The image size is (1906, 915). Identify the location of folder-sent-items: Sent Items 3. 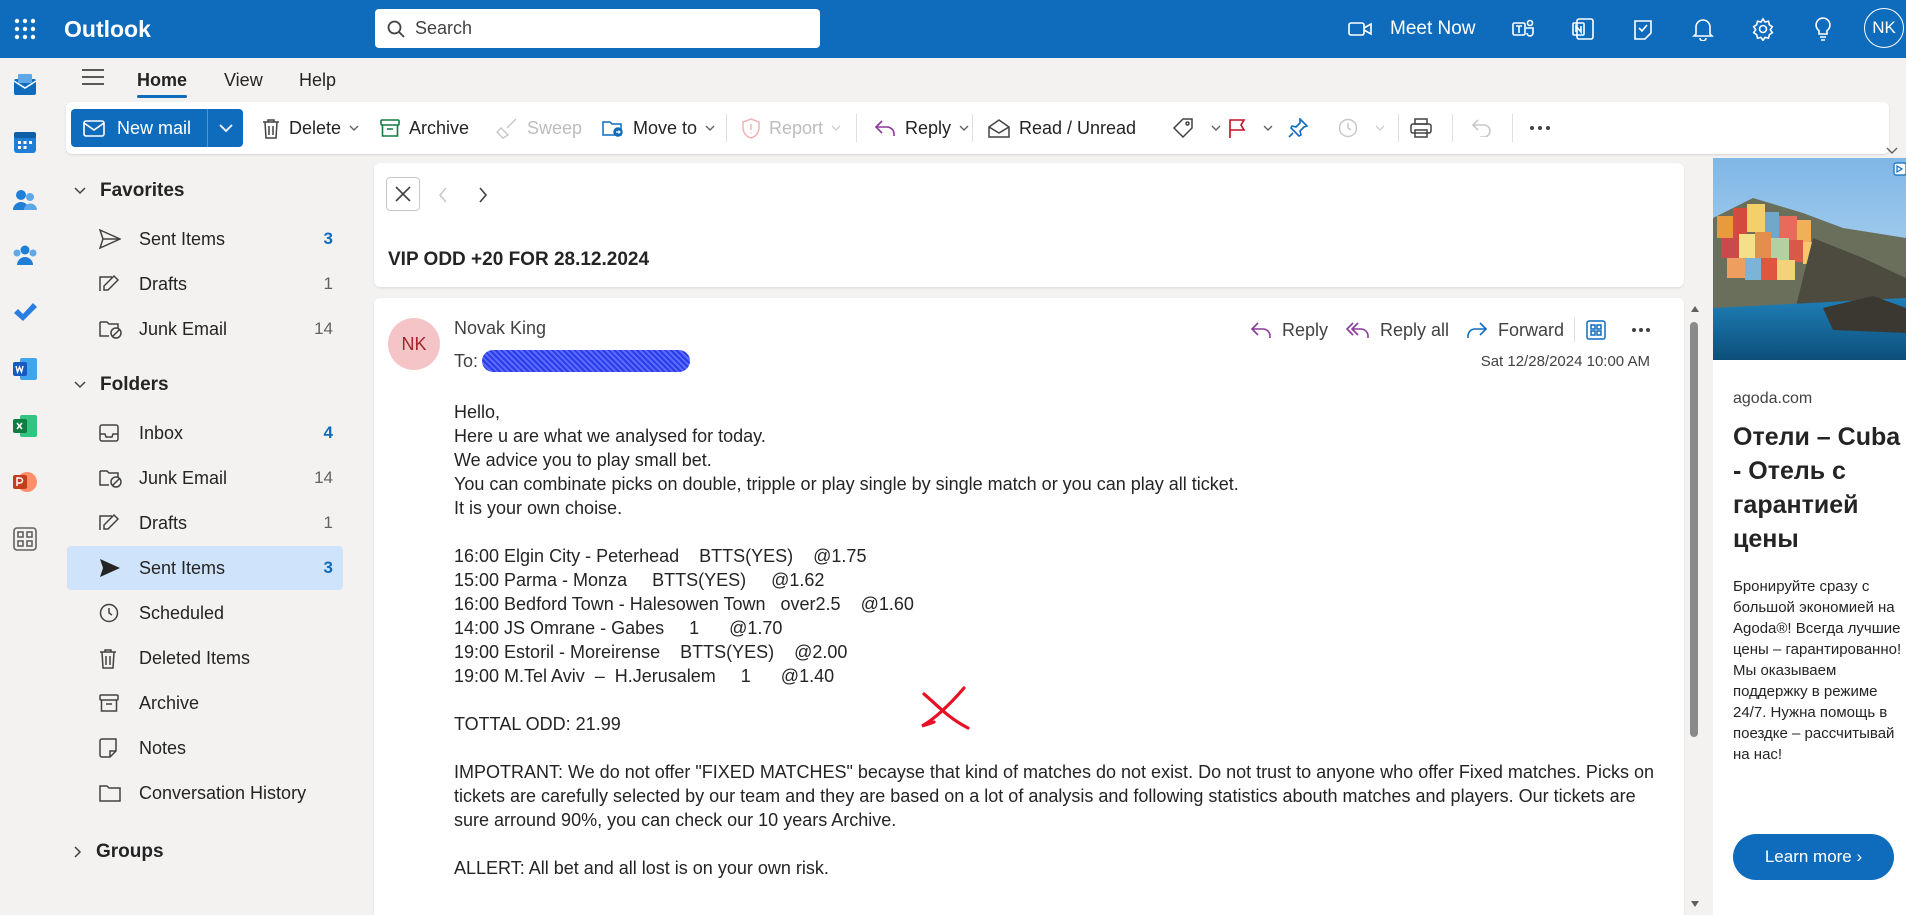
(205, 568).